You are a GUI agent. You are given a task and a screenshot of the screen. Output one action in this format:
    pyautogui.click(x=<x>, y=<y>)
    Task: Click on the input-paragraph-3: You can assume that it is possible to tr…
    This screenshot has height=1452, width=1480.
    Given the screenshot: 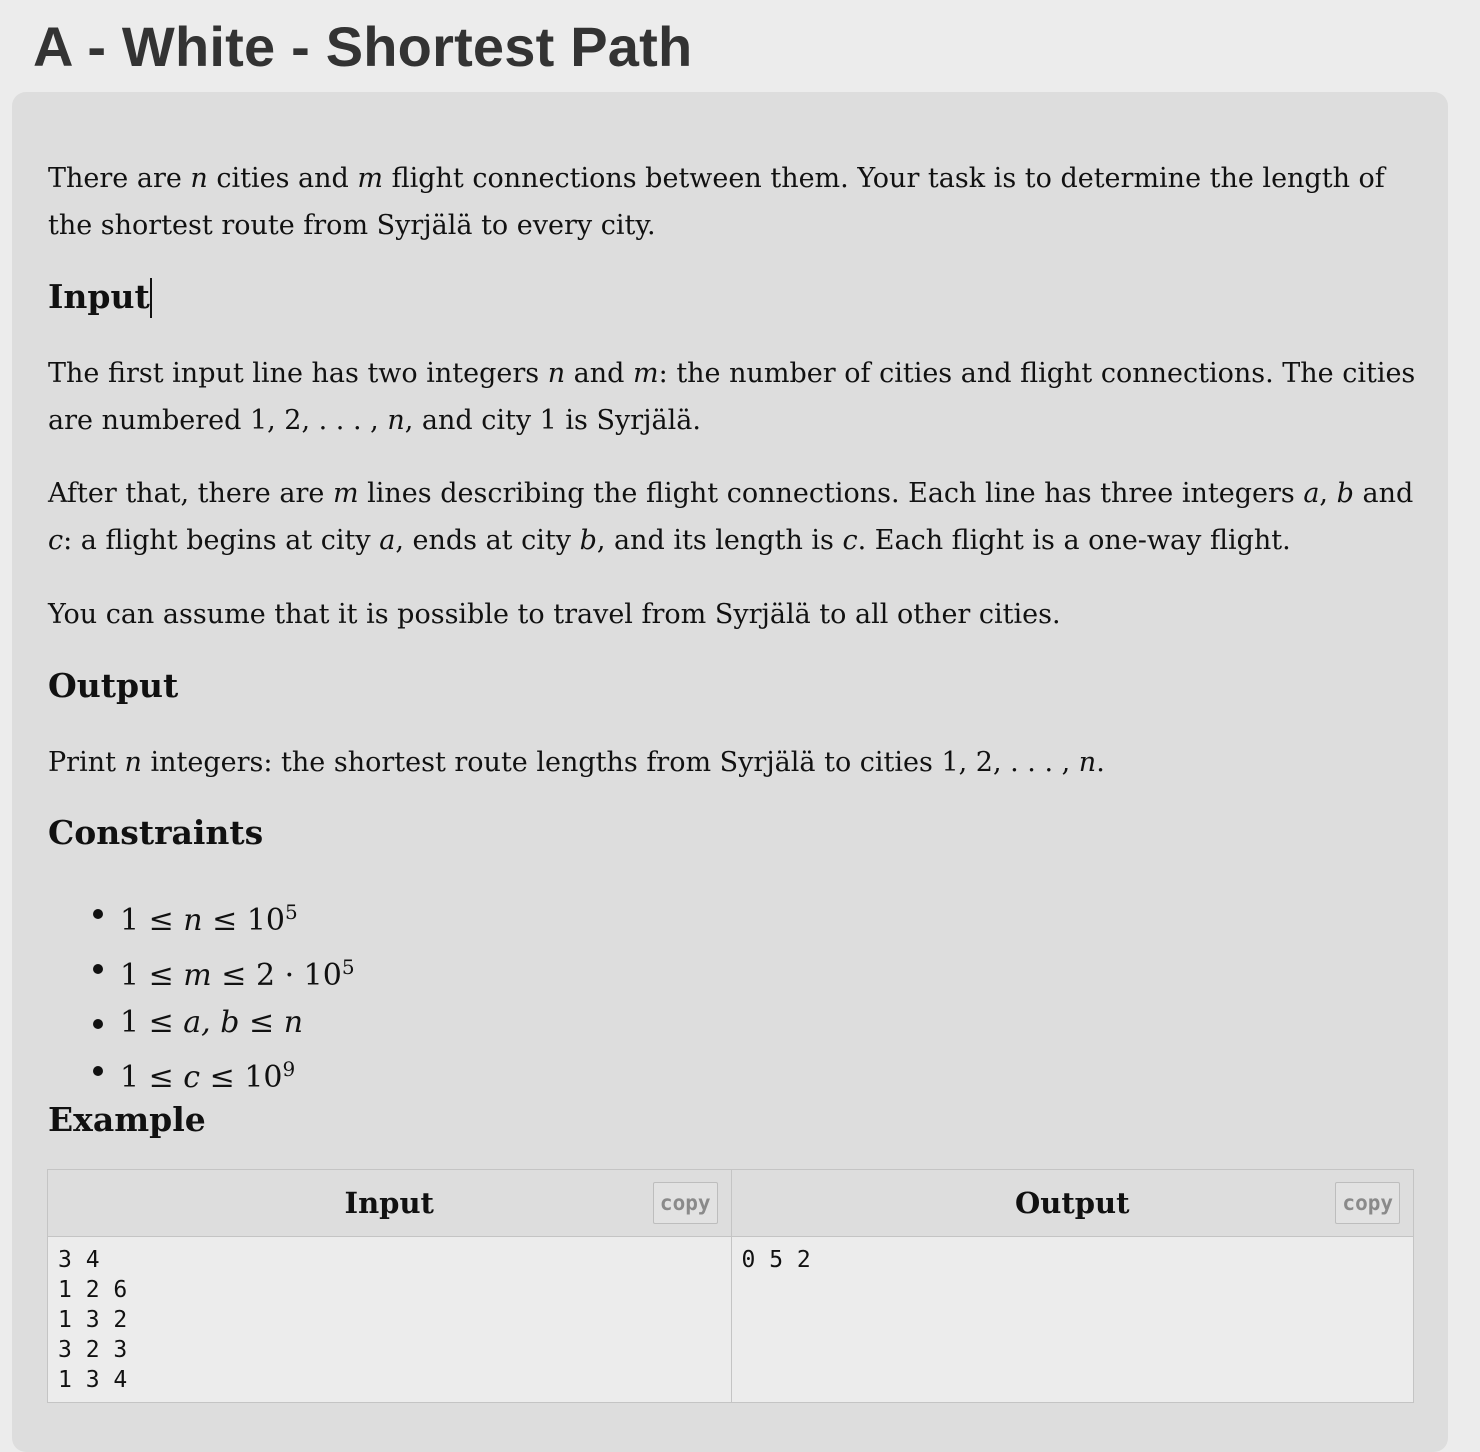 What is the action you would take?
    pyautogui.click(x=554, y=614)
    